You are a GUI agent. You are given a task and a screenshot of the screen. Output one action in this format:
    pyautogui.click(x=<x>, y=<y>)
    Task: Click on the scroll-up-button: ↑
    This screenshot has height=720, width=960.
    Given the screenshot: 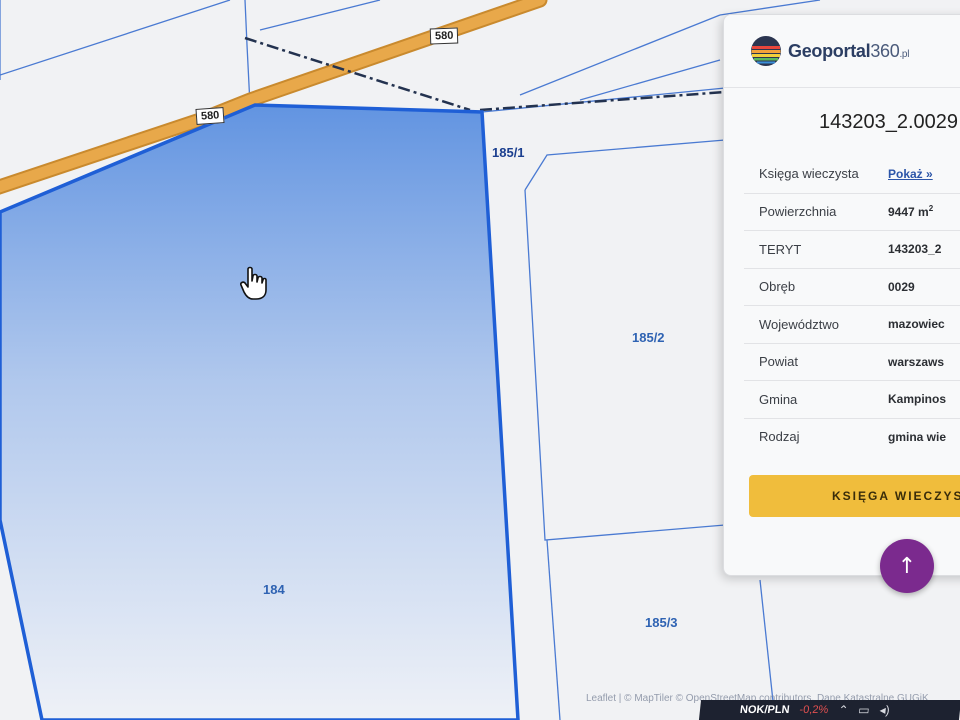 What is the action you would take?
    pyautogui.click(x=907, y=566)
    